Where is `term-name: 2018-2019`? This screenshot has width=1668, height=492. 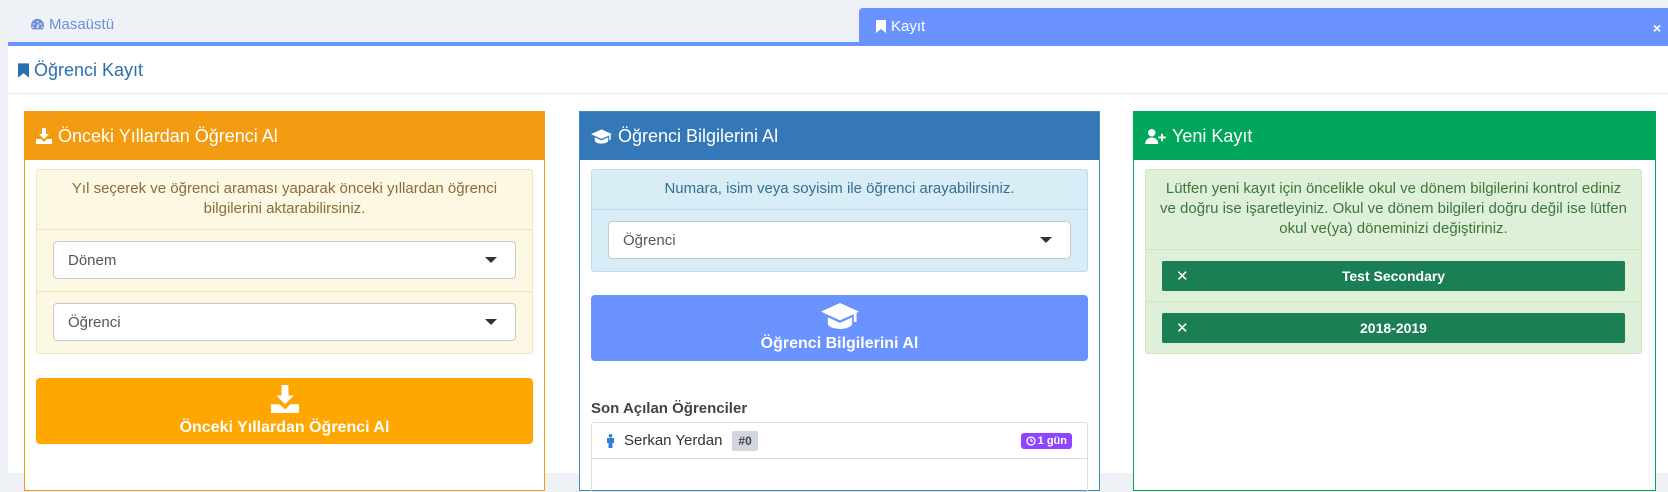 term-name: 2018-2019 is located at coordinates (1393, 328).